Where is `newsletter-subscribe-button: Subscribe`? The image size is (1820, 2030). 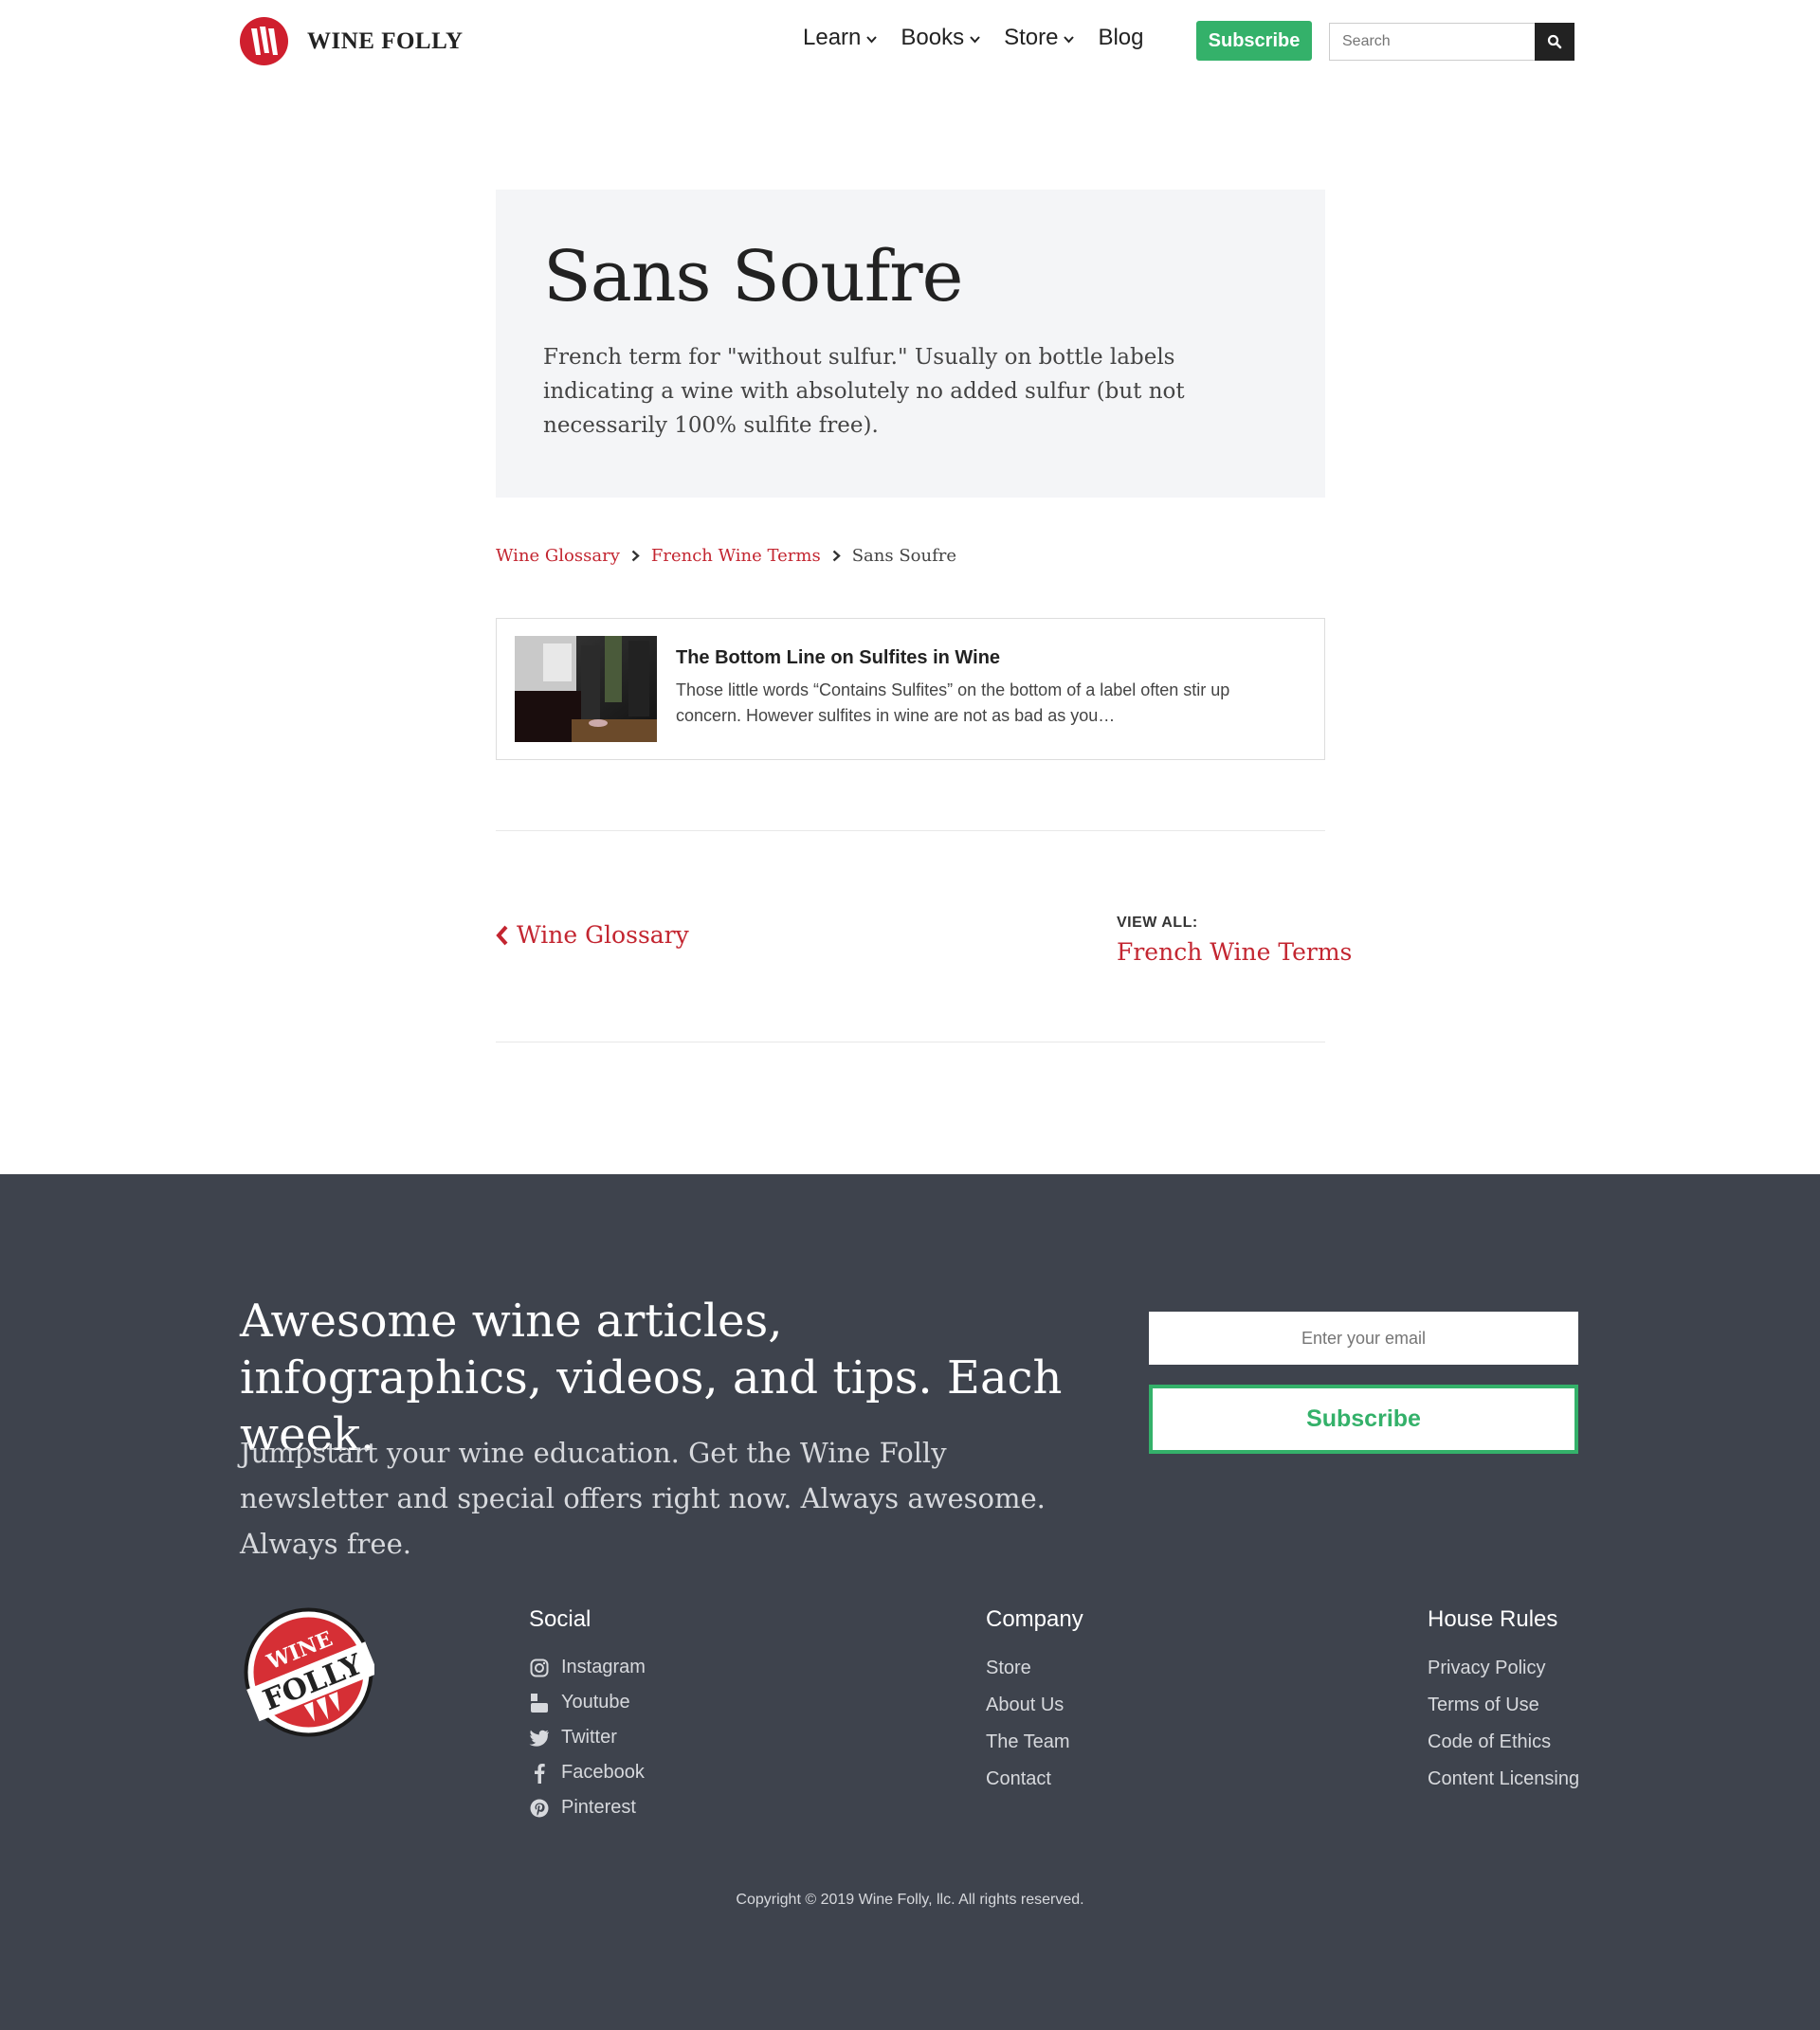
newsletter-subscribe-button: Subscribe is located at coordinates (1363, 1419).